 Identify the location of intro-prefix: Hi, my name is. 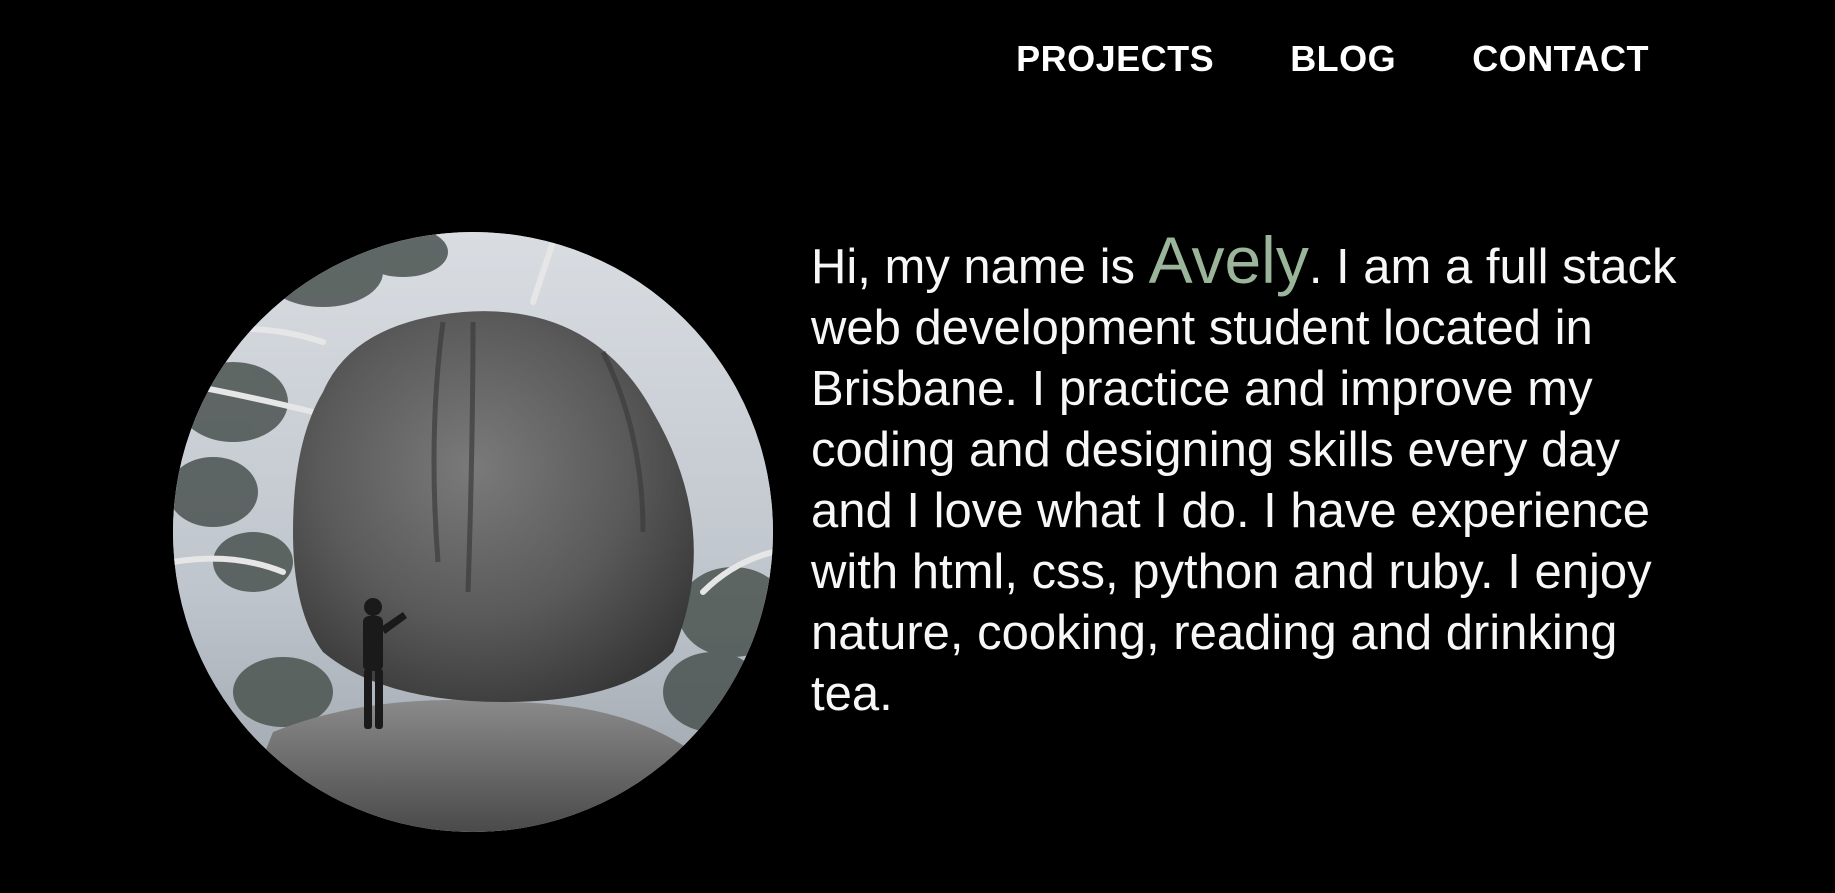
(980, 267).